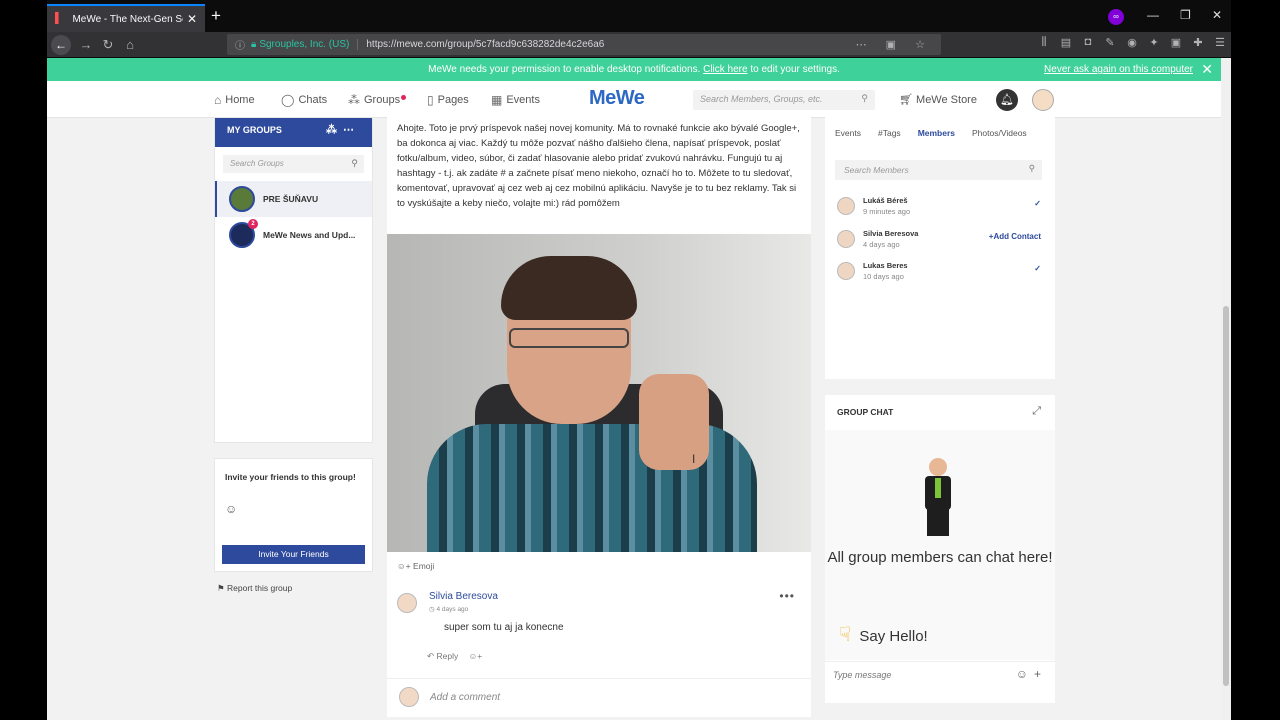 This screenshot has width=1280, height=720. Describe the element at coordinates (936, 133) in the screenshot. I see `tab-members: Members` at that location.